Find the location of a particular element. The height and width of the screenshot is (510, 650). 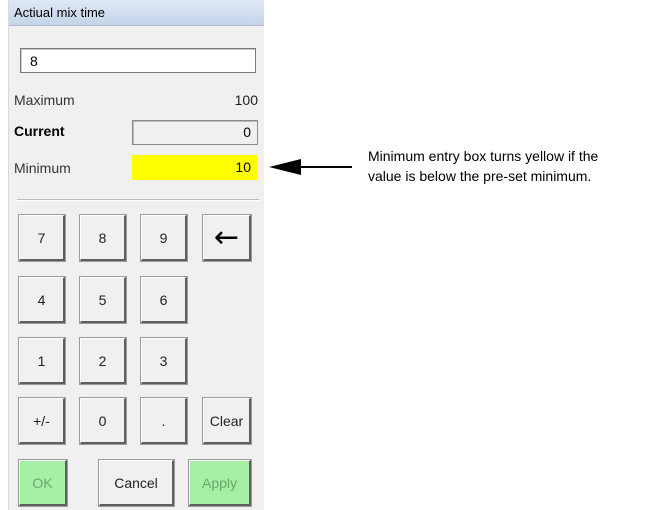

key-9: 9 is located at coordinates (164, 238).